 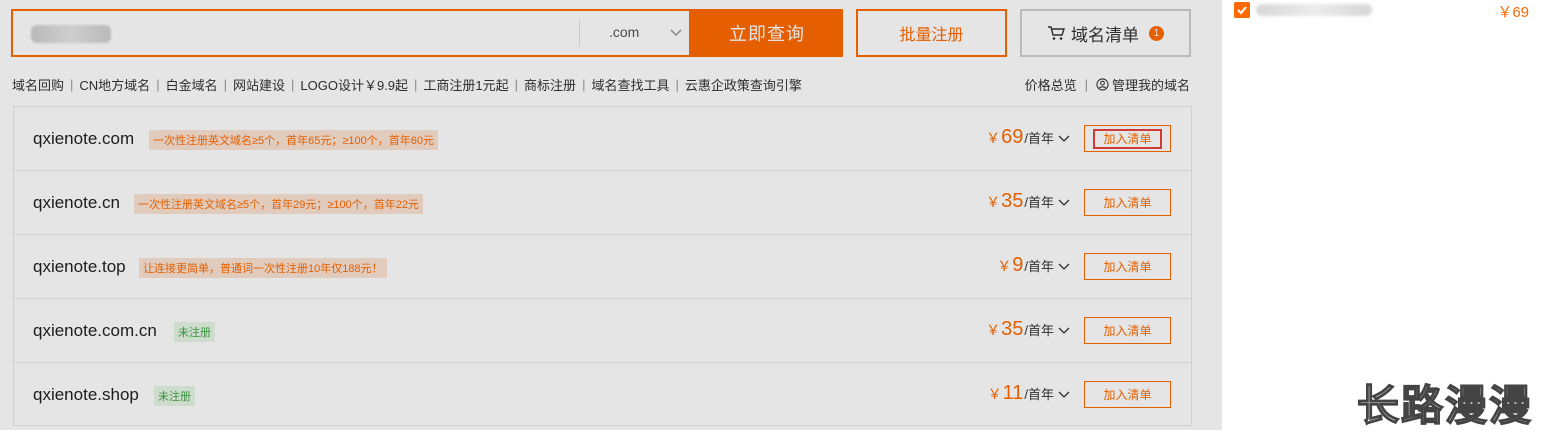 What do you see at coordinates (630, 84) in the screenshot?
I see `link-domain-finder: 域名查找工具` at bounding box center [630, 84].